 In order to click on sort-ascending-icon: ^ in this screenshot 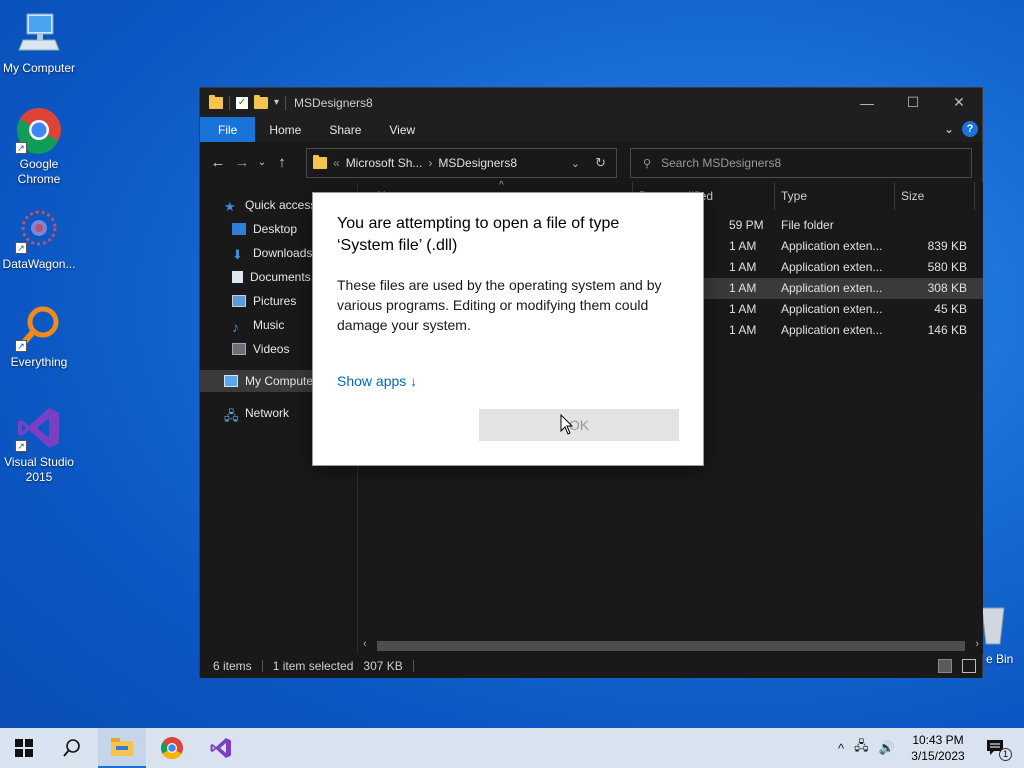, I will do `click(501, 185)`.